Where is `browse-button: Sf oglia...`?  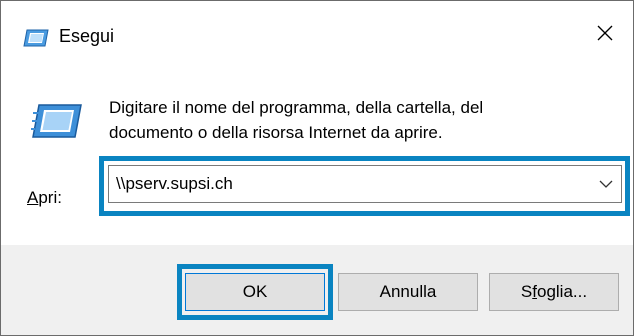
browse-button: Sf oglia... is located at coordinates (554, 292).